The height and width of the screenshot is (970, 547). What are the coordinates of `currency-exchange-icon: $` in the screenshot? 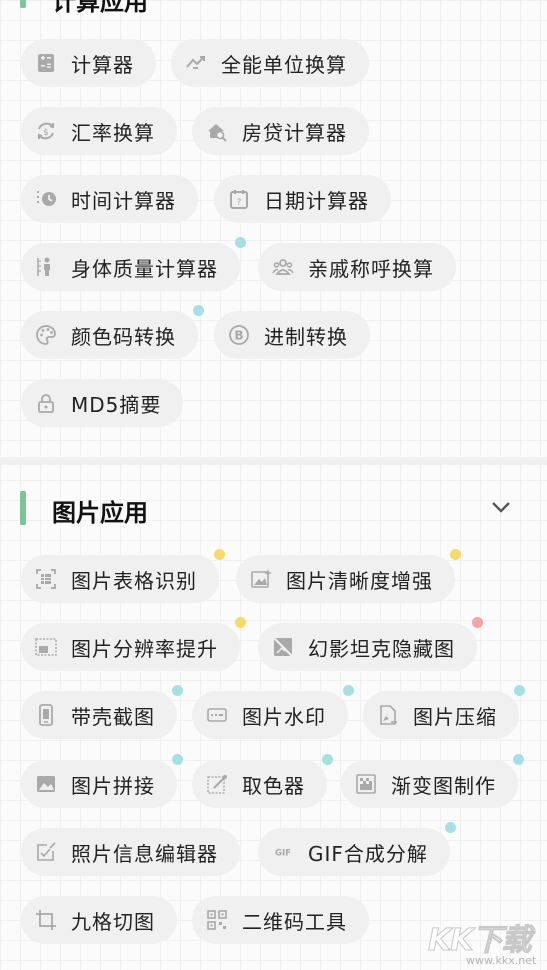 It's located at (46, 131).